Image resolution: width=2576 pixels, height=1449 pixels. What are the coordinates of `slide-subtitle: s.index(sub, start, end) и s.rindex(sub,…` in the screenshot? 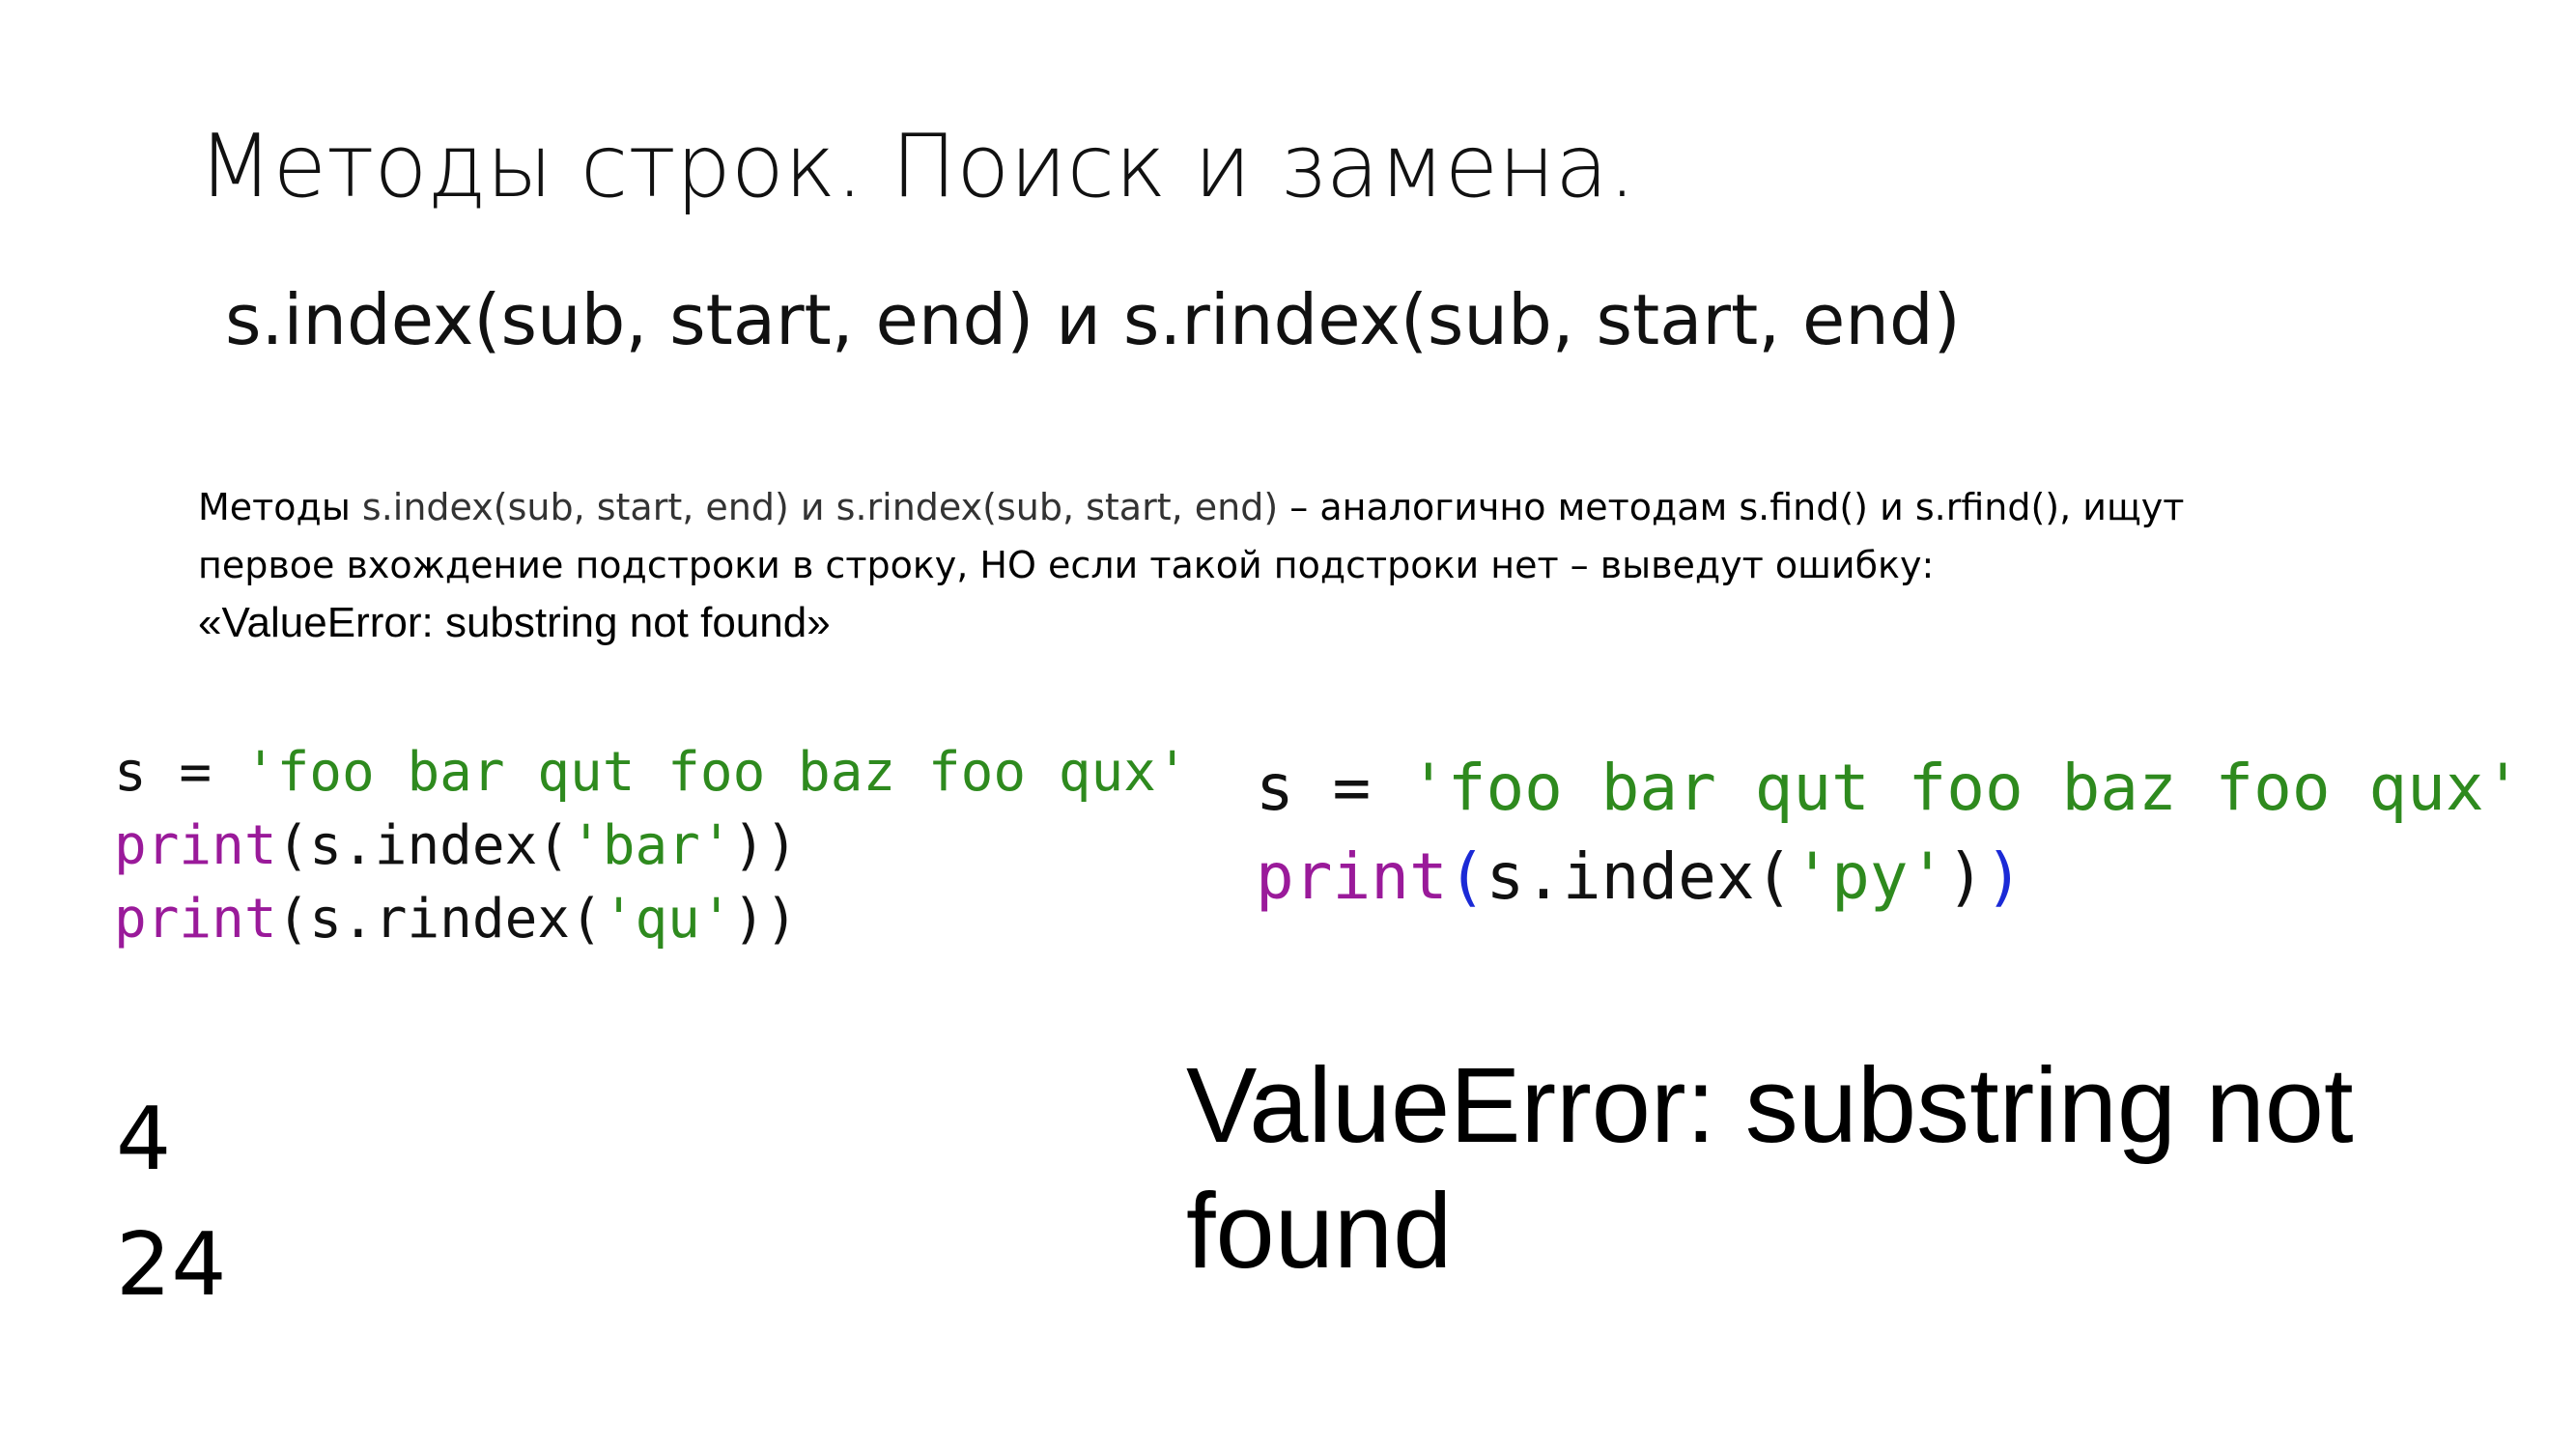 It's located at (1093, 319).